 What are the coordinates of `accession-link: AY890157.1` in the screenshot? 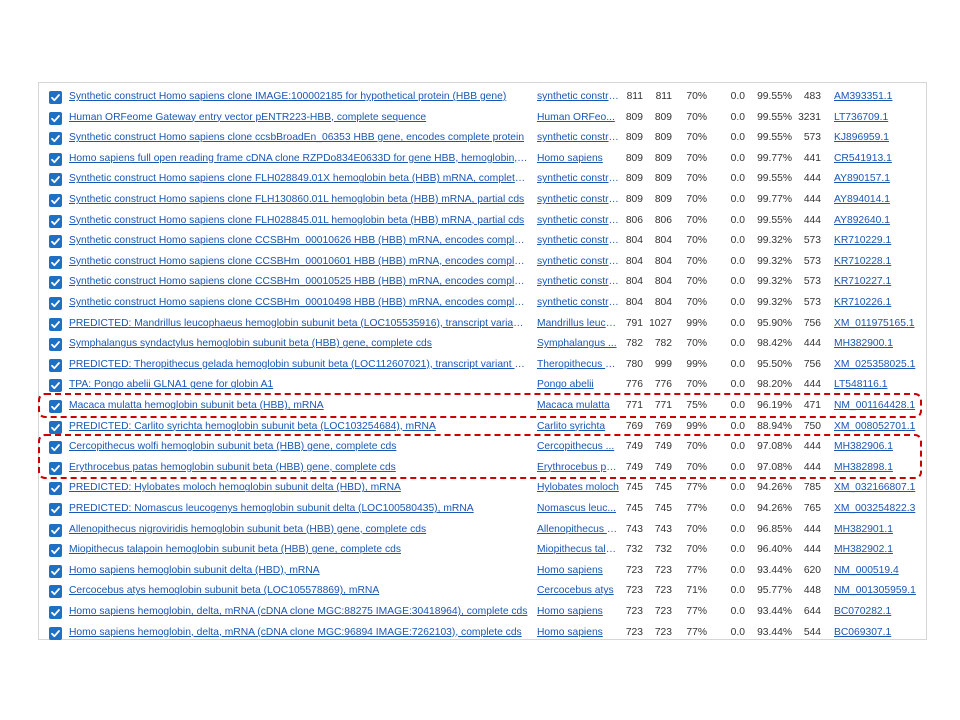 It's located at (881, 179).